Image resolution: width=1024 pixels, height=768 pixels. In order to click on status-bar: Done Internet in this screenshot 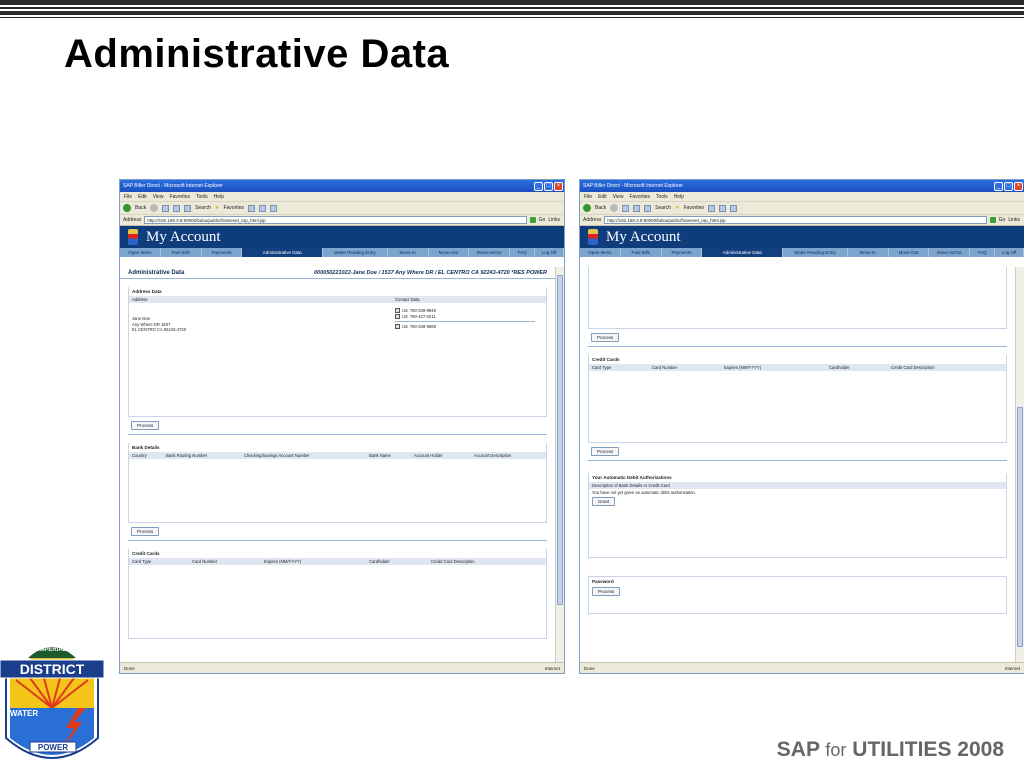, I will do `click(802, 667)`.